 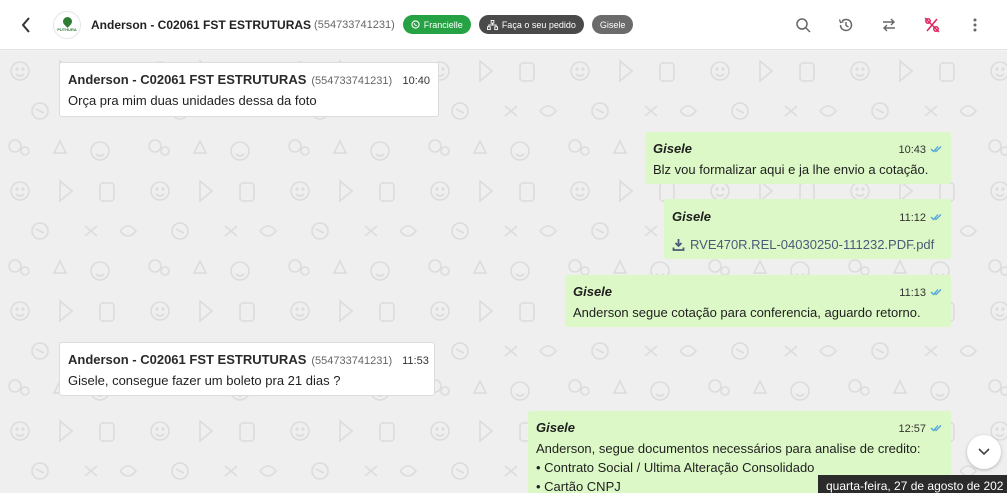 I want to click on whatsapp-icon, so click(x=415, y=24).